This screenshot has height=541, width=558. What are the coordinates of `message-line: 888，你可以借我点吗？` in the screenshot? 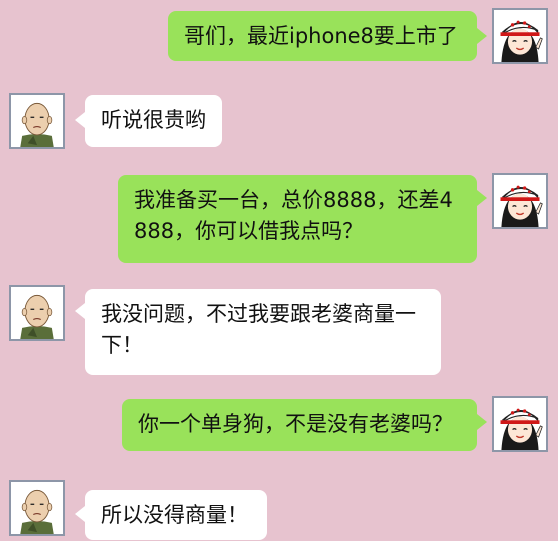 It's located at (249, 231).